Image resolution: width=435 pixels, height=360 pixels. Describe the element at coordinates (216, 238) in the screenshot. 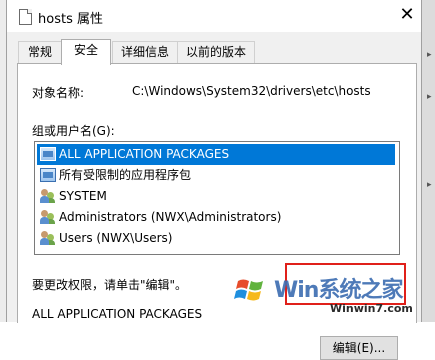

I see `list-item: Users (NWX\Users)` at that location.